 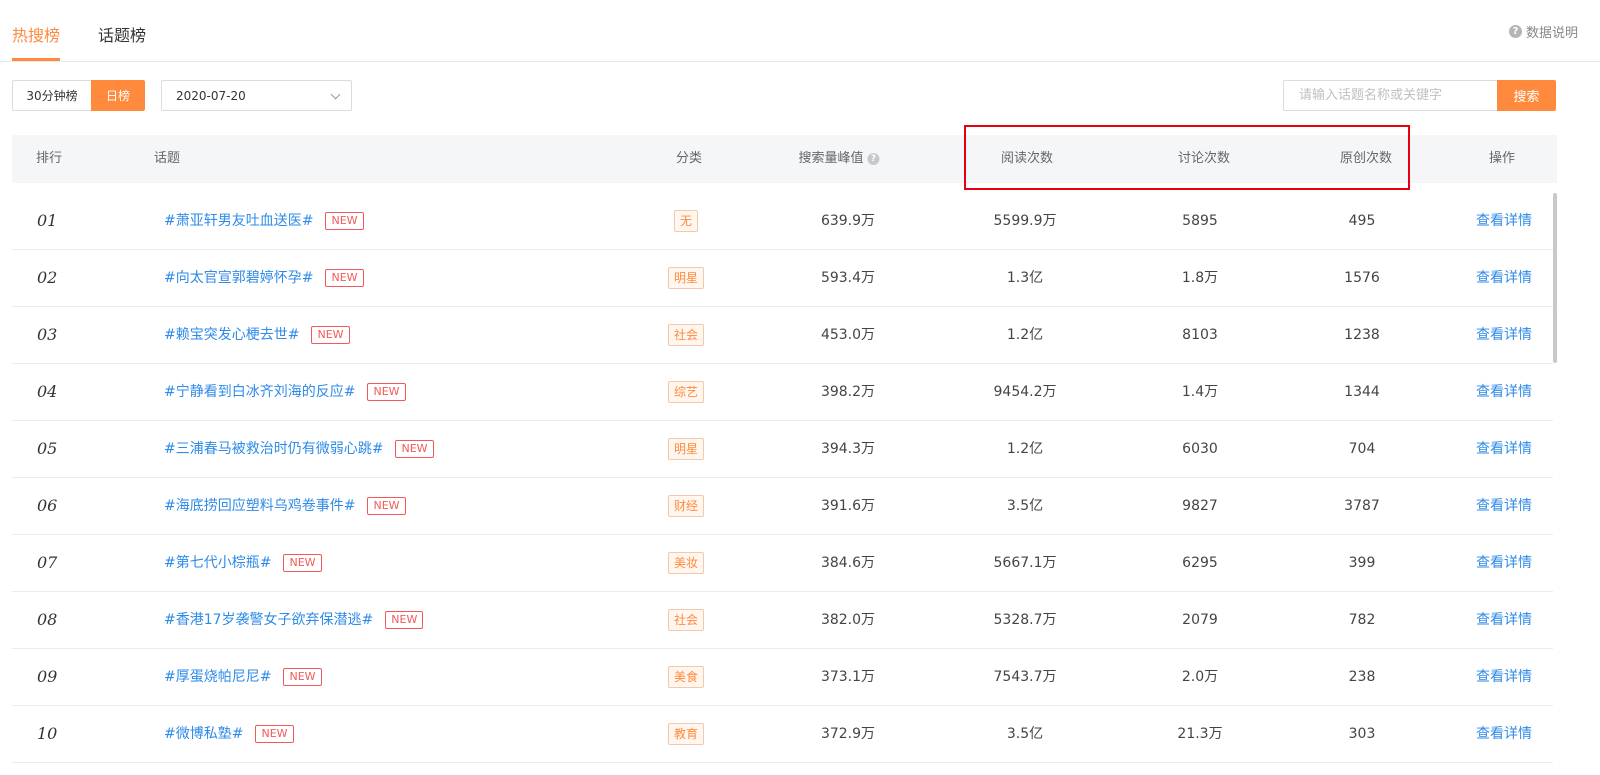 I want to click on topic-cell: #厚蛋烧帕尼尼# NEW, so click(x=243, y=677).